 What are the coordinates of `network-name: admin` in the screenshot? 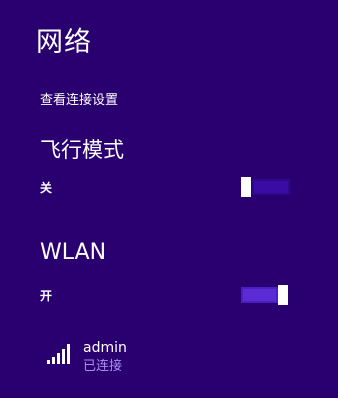 It's located at (105, 348).